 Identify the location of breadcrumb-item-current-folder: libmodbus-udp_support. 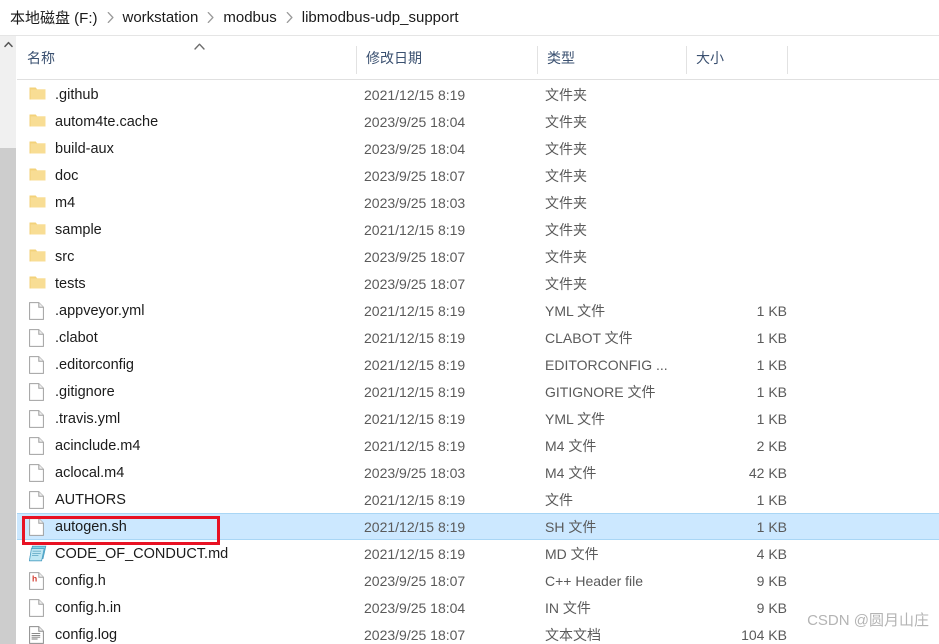
(380, 17).